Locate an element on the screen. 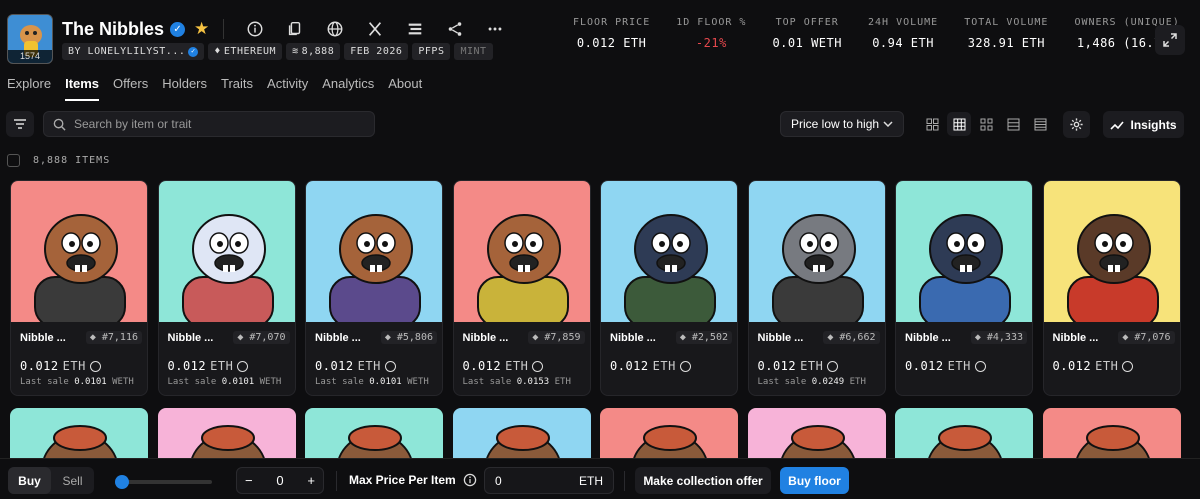 The width and height of the screenshot is (1200, 499). last-sale-unit: ETH is located at coordinates (562, 382).